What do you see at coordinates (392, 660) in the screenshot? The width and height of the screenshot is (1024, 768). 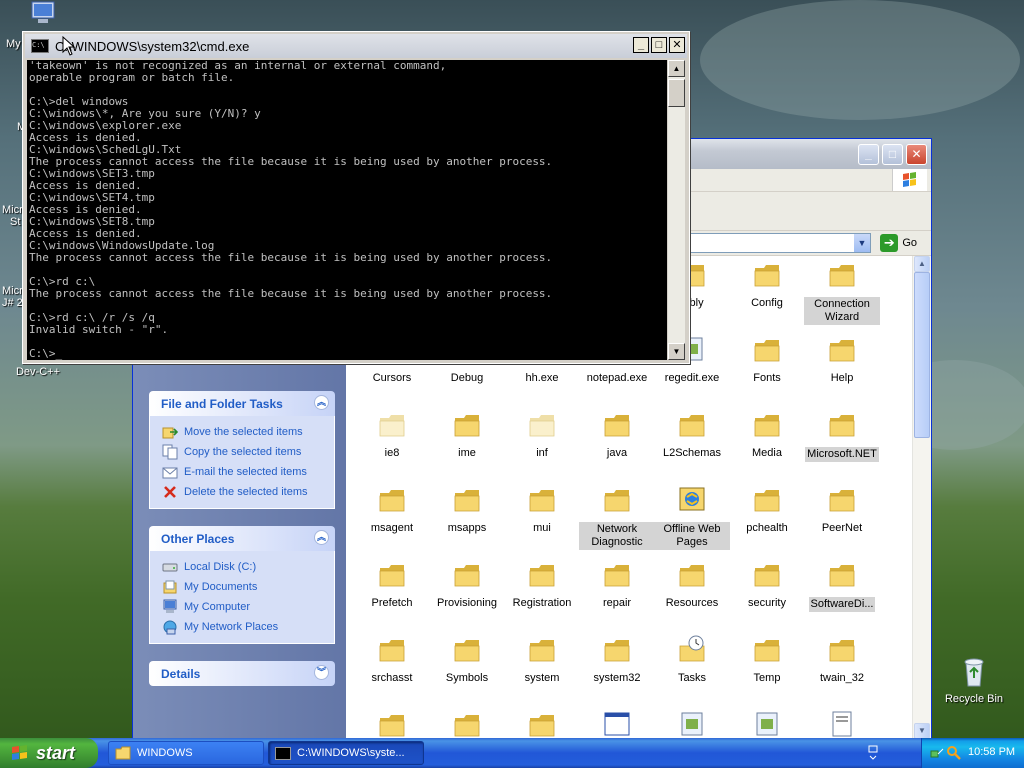 I see `folder-item: srchasst` at bounding box center [392, 660].